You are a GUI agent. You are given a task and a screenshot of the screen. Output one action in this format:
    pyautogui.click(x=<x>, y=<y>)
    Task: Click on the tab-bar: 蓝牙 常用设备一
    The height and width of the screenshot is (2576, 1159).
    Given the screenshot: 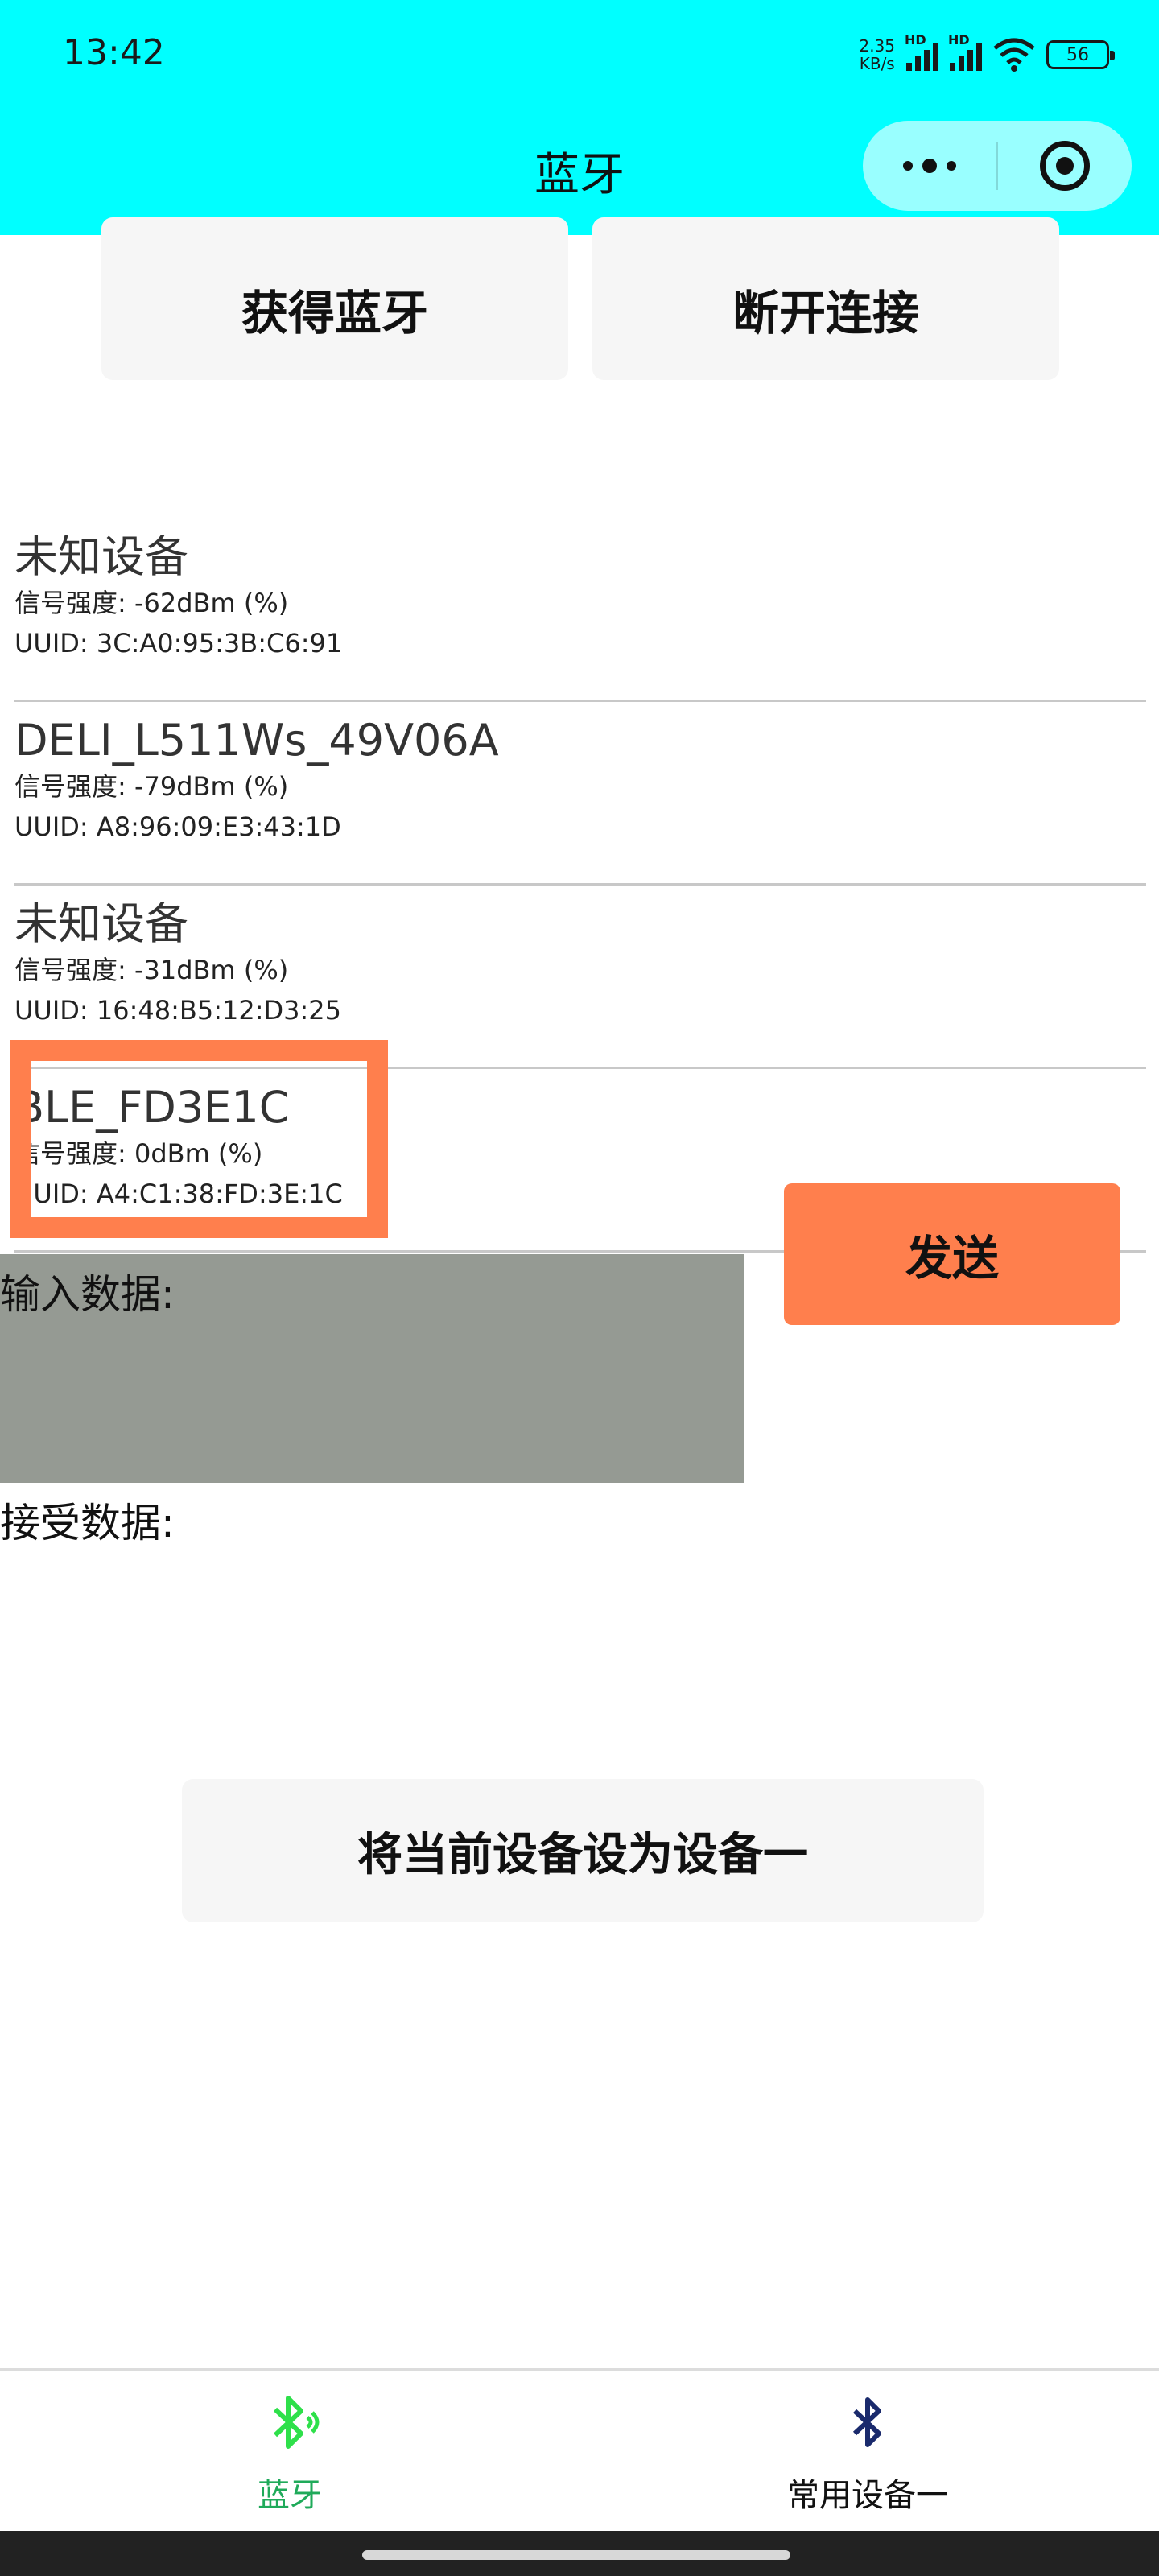 What is the action you would take?
    pyautogui.click(x=579, y=2449)
    